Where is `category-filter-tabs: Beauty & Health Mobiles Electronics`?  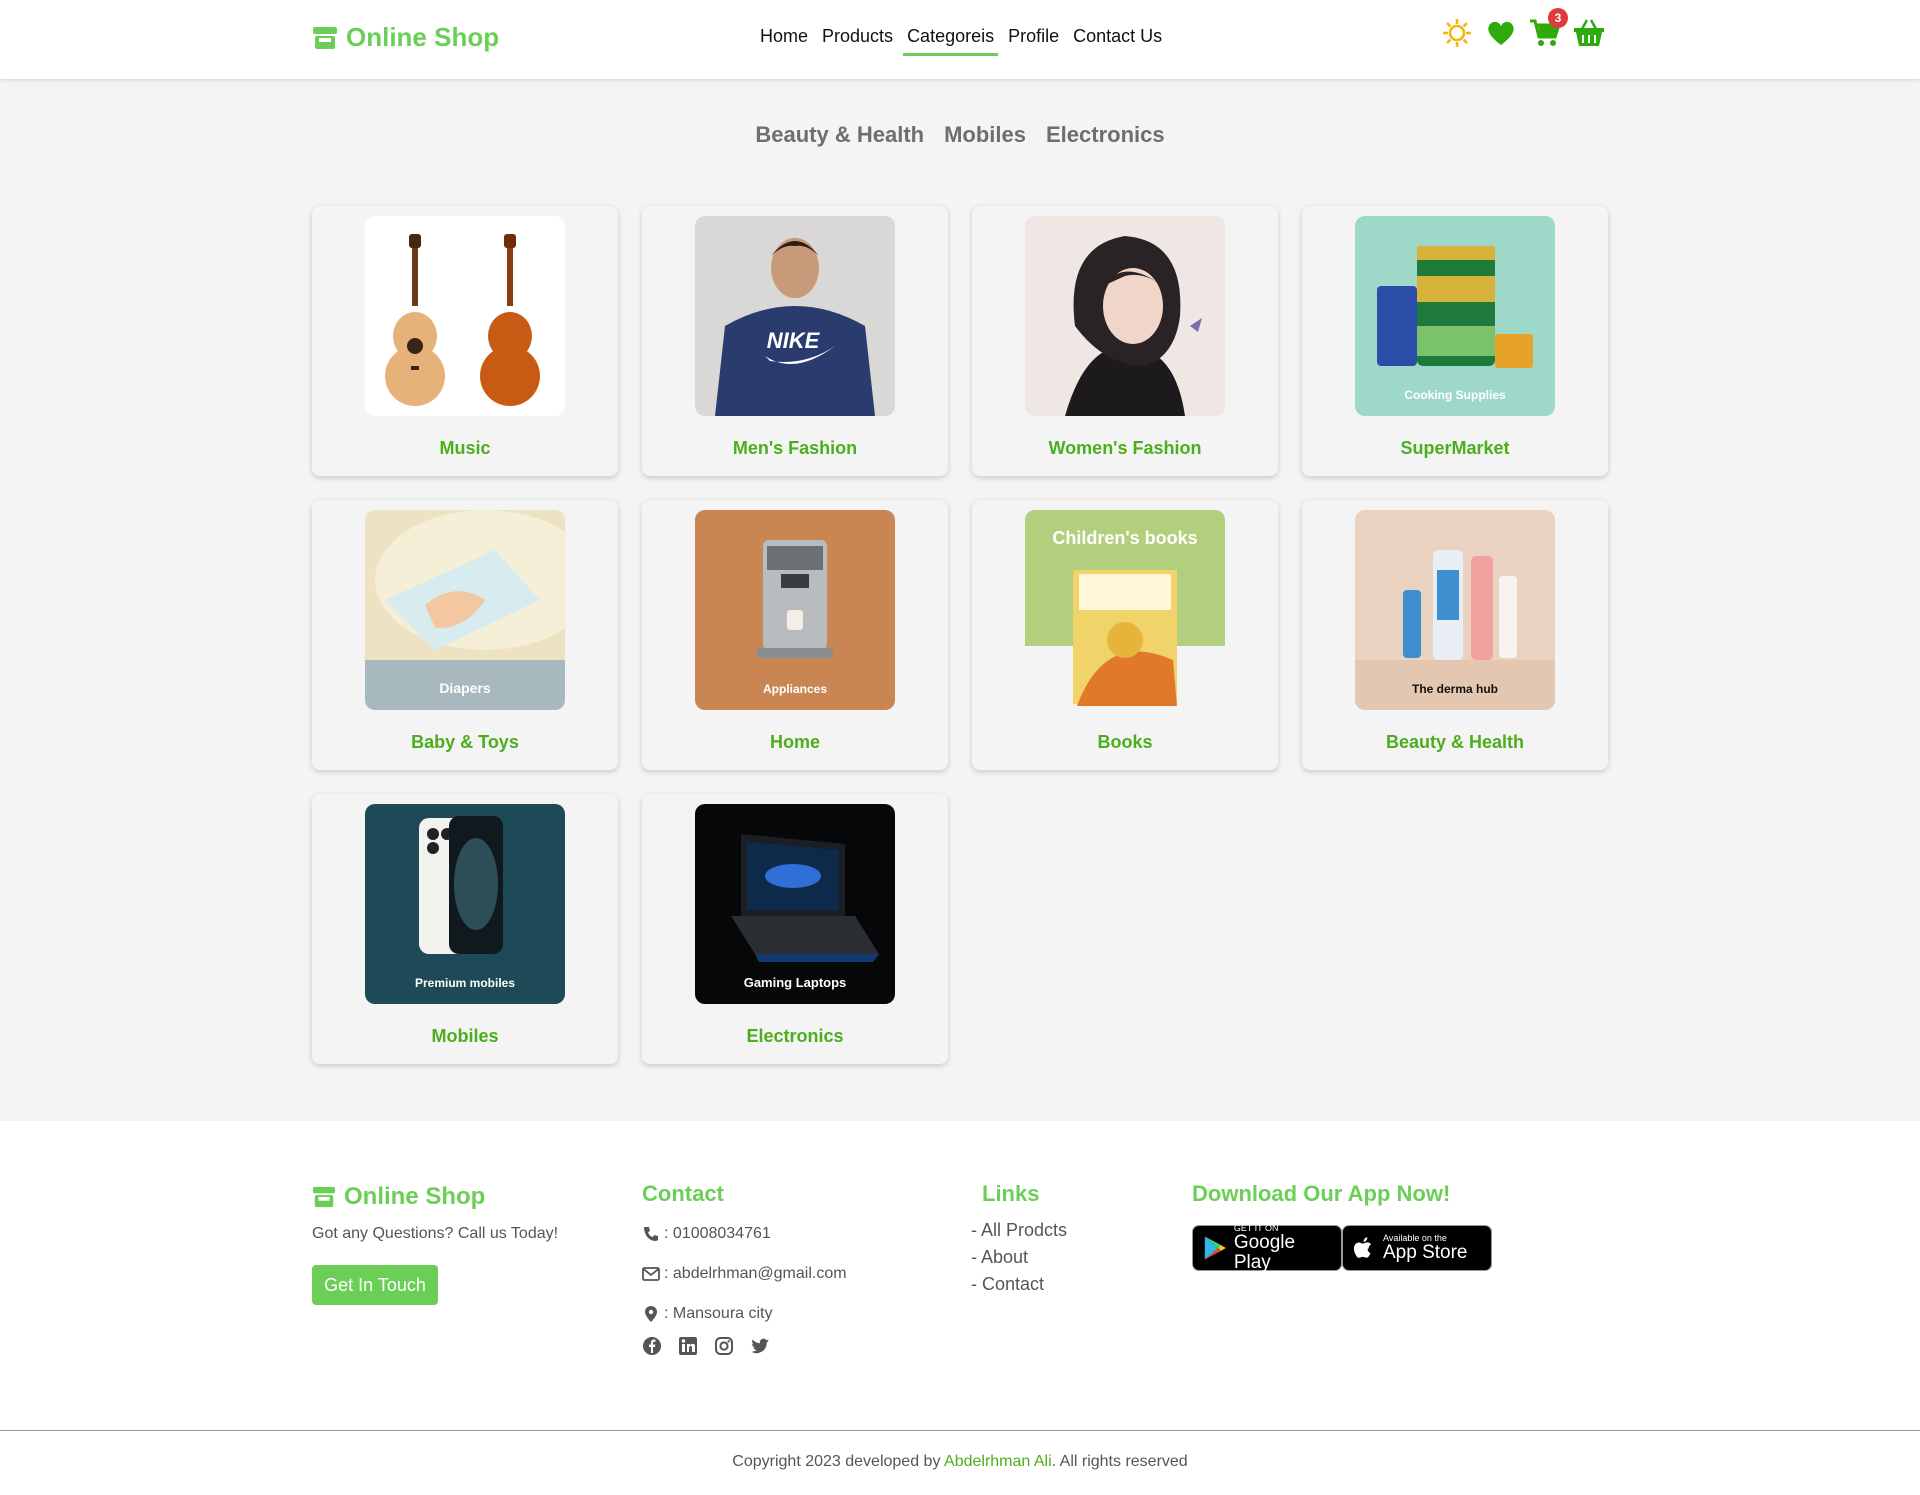
category-filter-tabs: Beauty & Health Mobiles Electronics is located at coordinates (960, 135).